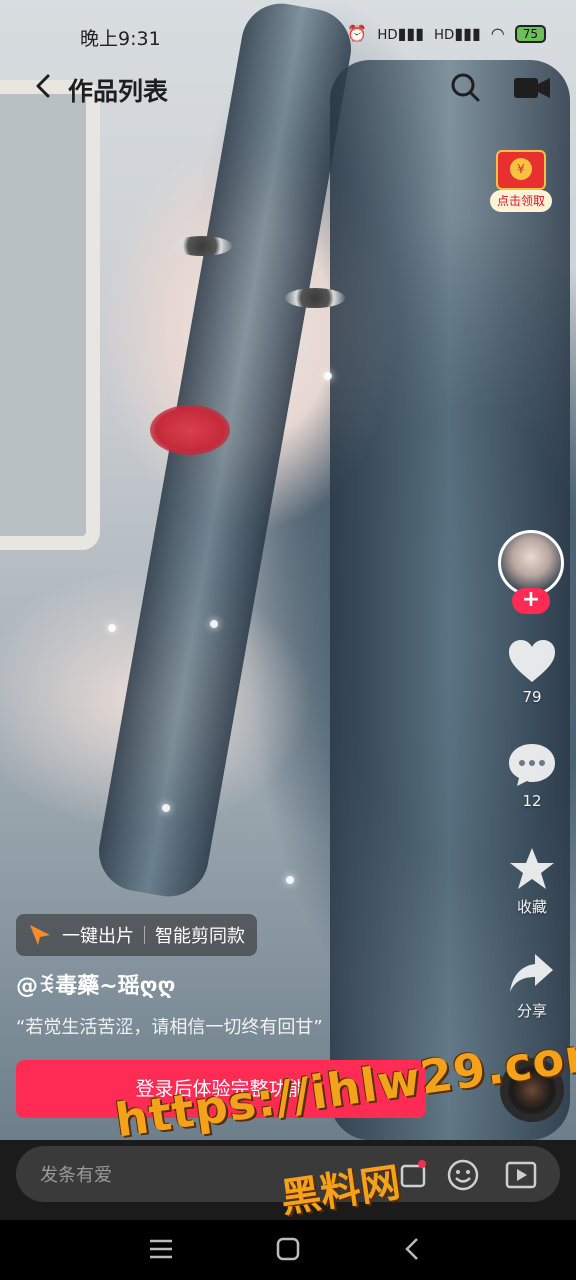 The image size is (576, 1280). Describe the element at coordinates (169, 1027) in the screenshot. I see `video-caption: “若觉生活苦涩，请相信一切终有回甘”` at that location.